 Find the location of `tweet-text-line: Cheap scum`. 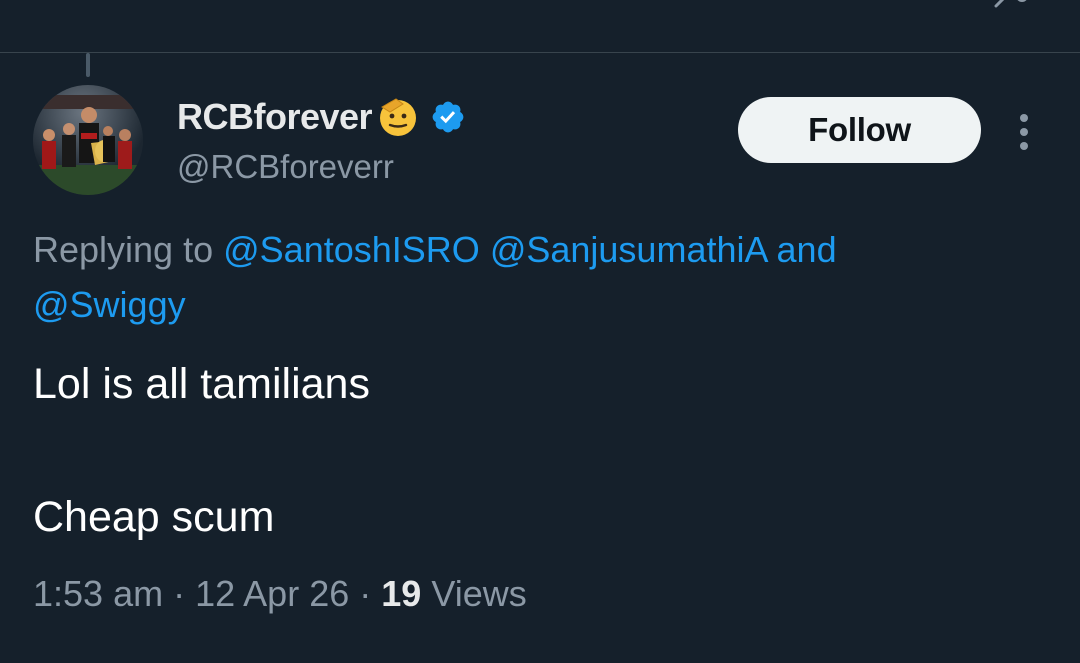

tweet-text-line: Cheap scum is located at coordinates (154, 517).